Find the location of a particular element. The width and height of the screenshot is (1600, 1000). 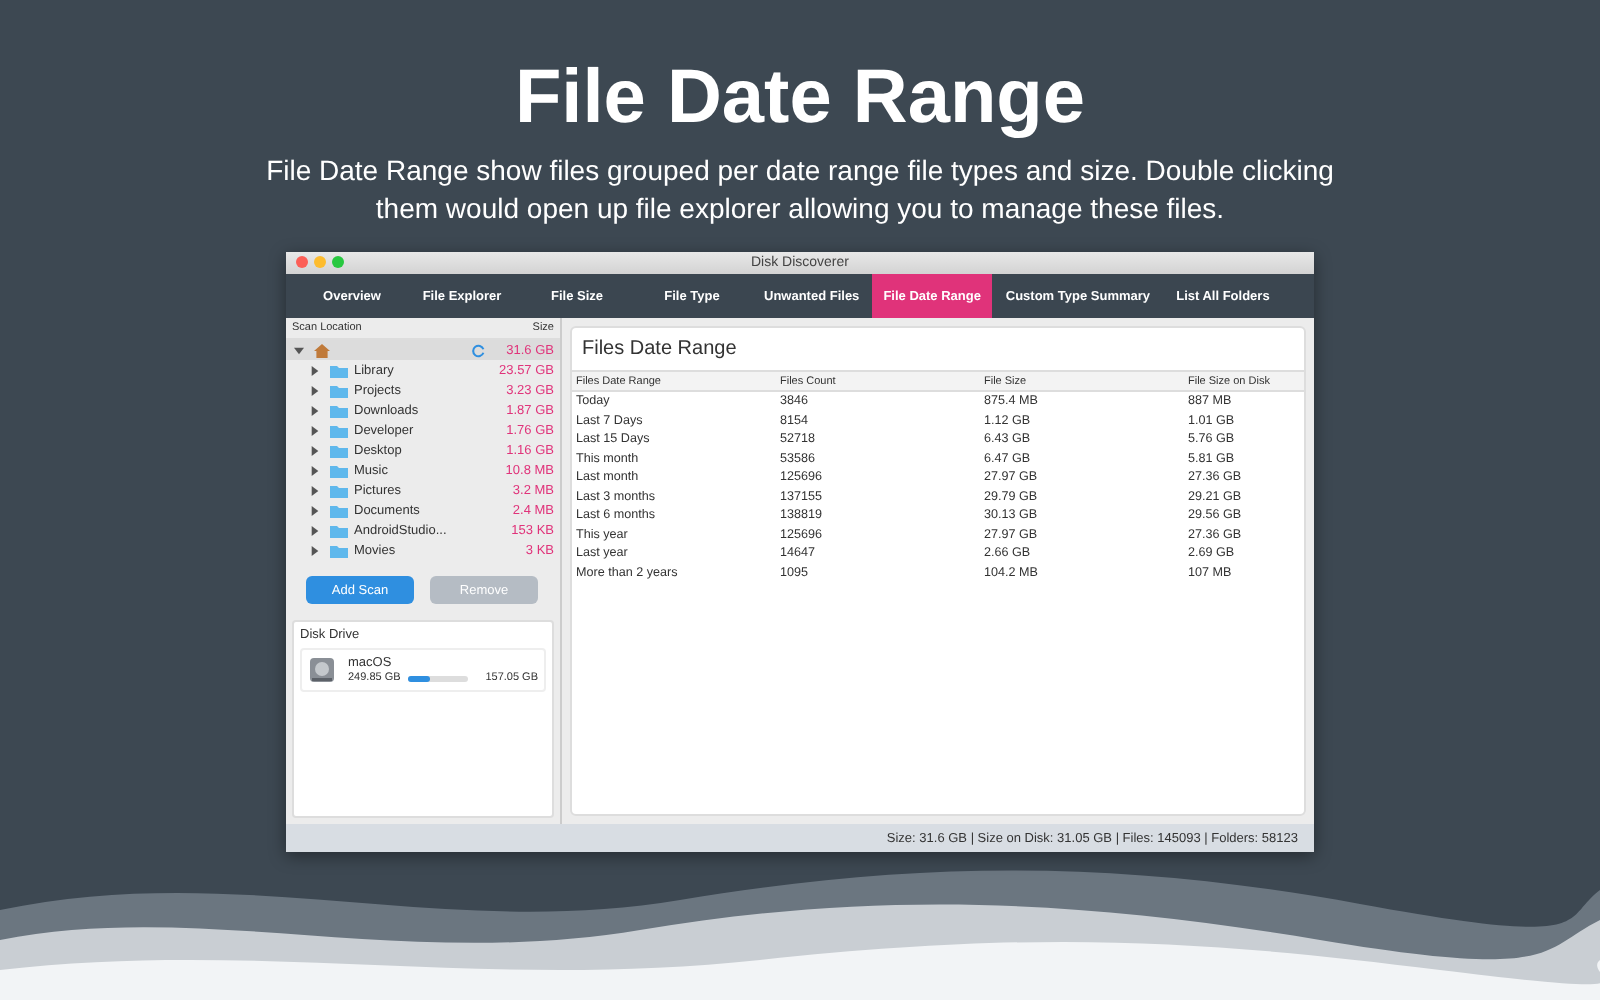

subtitle: File Date Range show files grouped per date range file types and size. Double clicking them would open up file explorer allowing you to manage these files. is located at coordinates (800, 190).